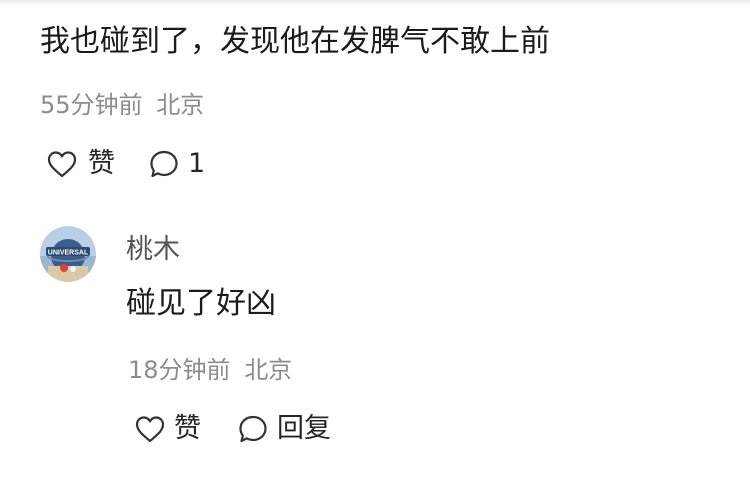 This screenshot has height=484, width=750. What do you see at coordinates (304, 428) in the screenshot?
I see `reply-reply-label: 回复` at bounding box center [304, 428].